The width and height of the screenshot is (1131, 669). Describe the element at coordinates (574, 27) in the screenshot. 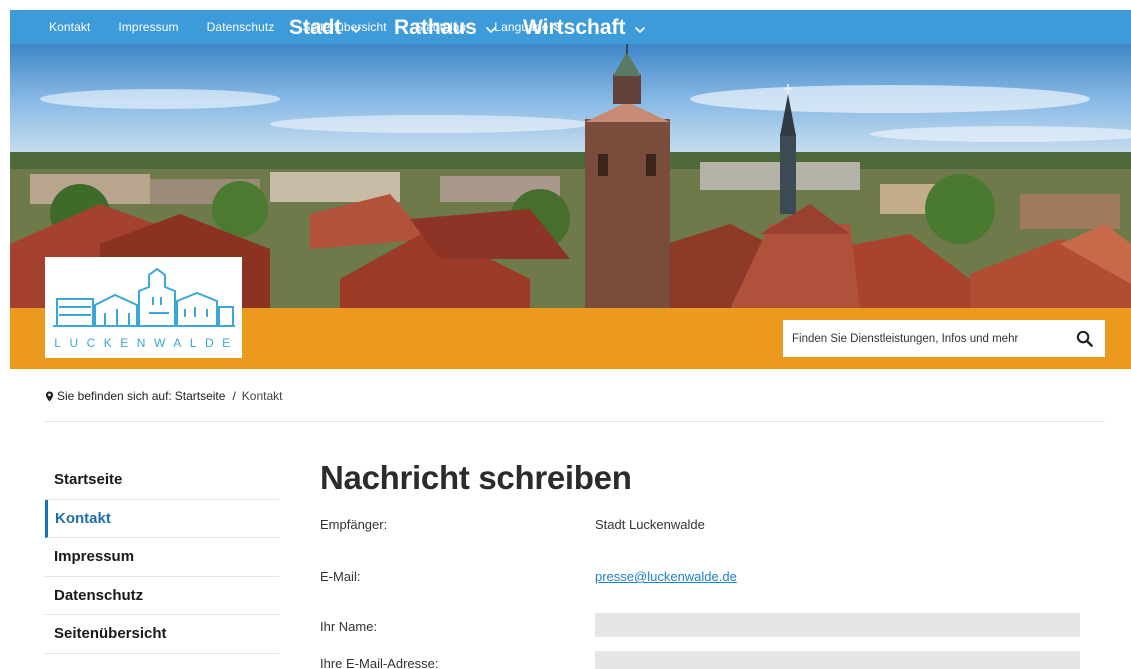

I see `nav-menu-label: Wirtschaft` at that location.